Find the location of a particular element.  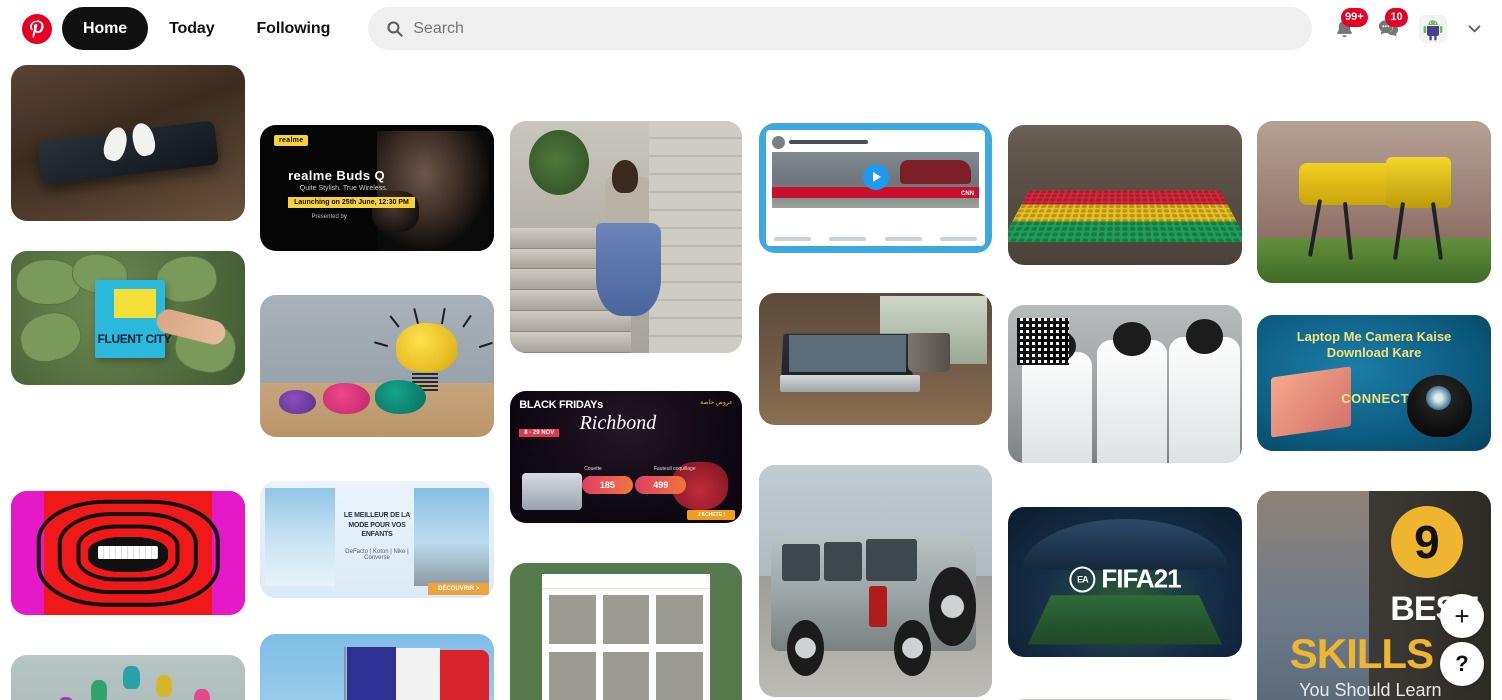

messages-badge: 10 is located at coordinates (1396, 17).